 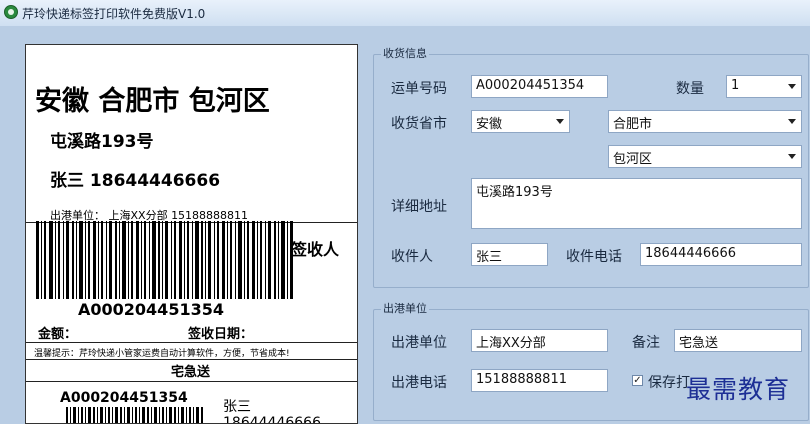 What do you see at coordinates (419, 207) in the screenshot?
I see `address-label: 详细地址` at bounding box center [419, 207].